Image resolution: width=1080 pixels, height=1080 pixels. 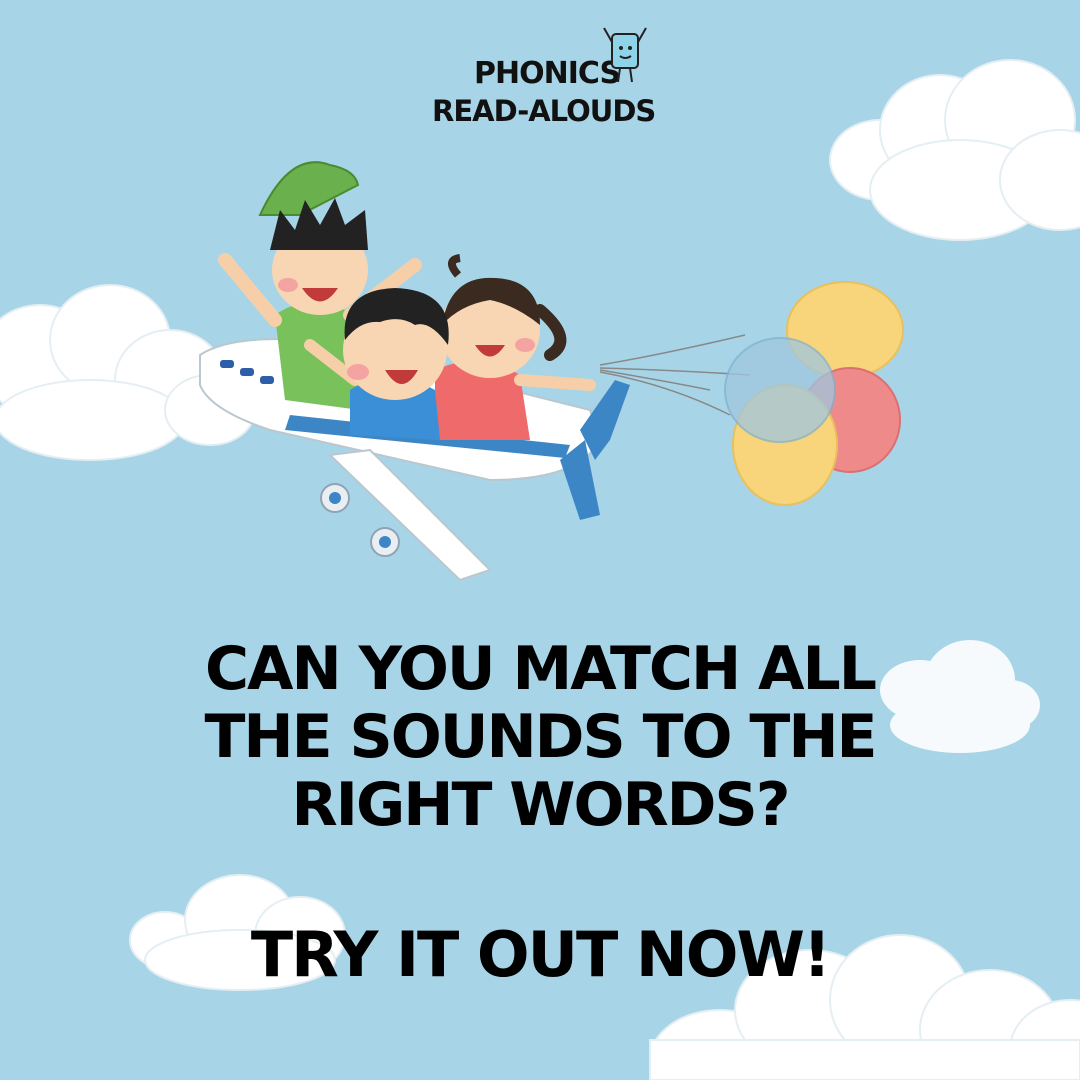 What do you see at coordinates (544, 111) in the screenshot?
I see `logo-line-2: READ-ALOUDS` at bounding box center [544, 111].